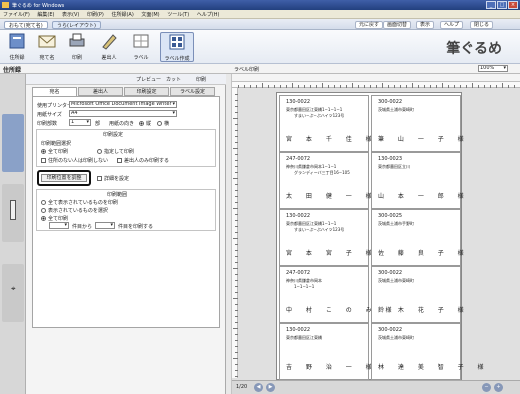 Image resolution: width=520 pixels, height=394 pixels. Describe the element at coordinates (173, 79) in the screenshot. I see `cut-button: カット` at that location.